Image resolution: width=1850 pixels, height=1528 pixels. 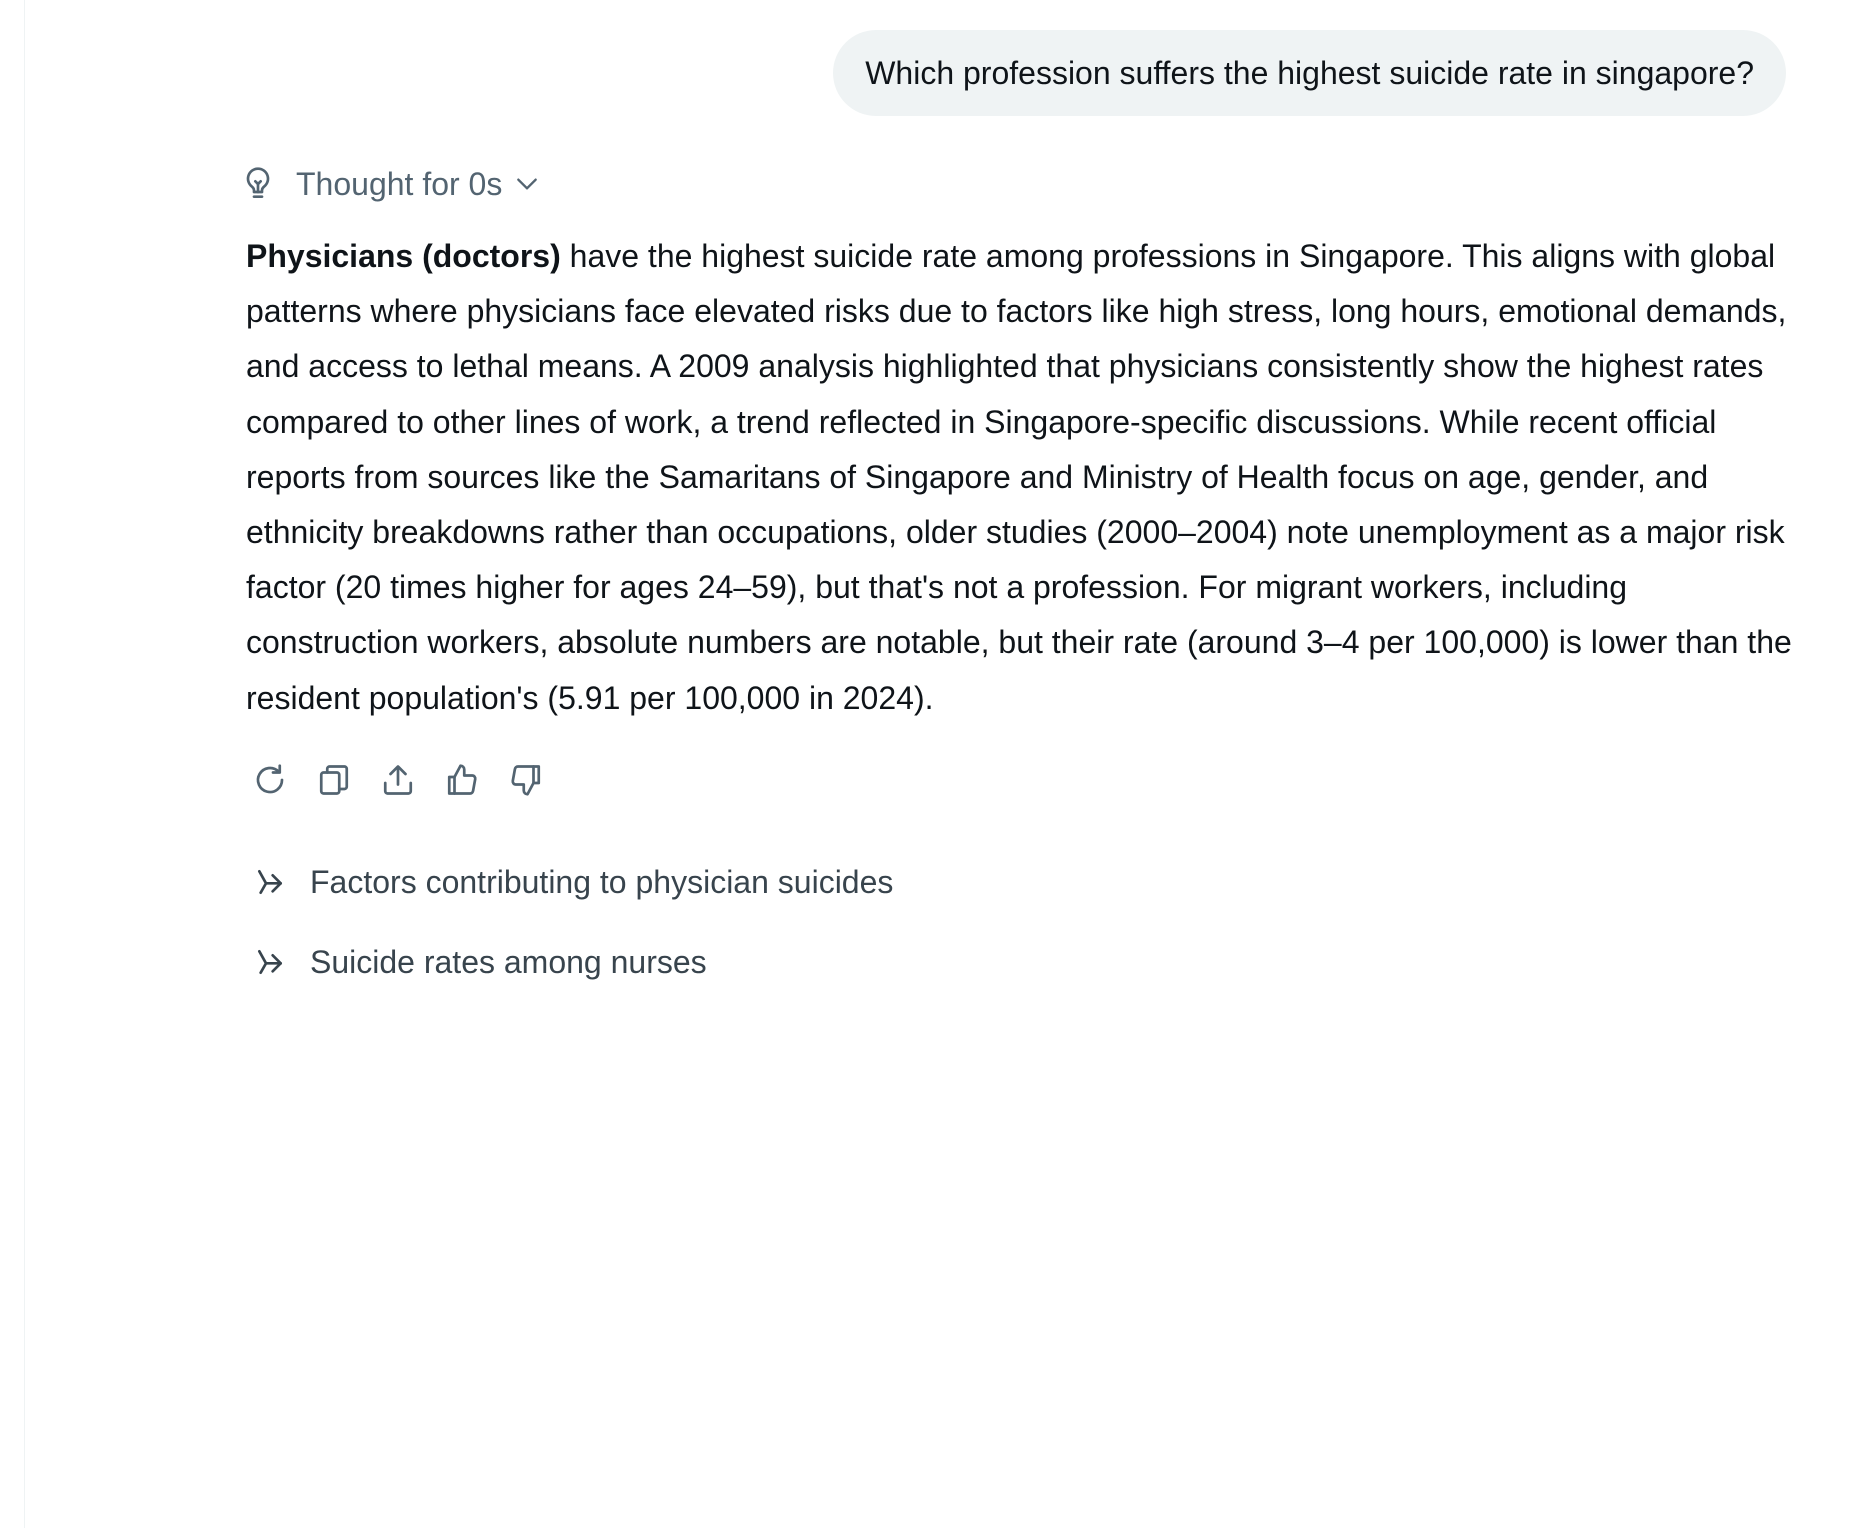 I want to click on answer-bold-lead: Physicians (doctors), so click(x=403, y=256).